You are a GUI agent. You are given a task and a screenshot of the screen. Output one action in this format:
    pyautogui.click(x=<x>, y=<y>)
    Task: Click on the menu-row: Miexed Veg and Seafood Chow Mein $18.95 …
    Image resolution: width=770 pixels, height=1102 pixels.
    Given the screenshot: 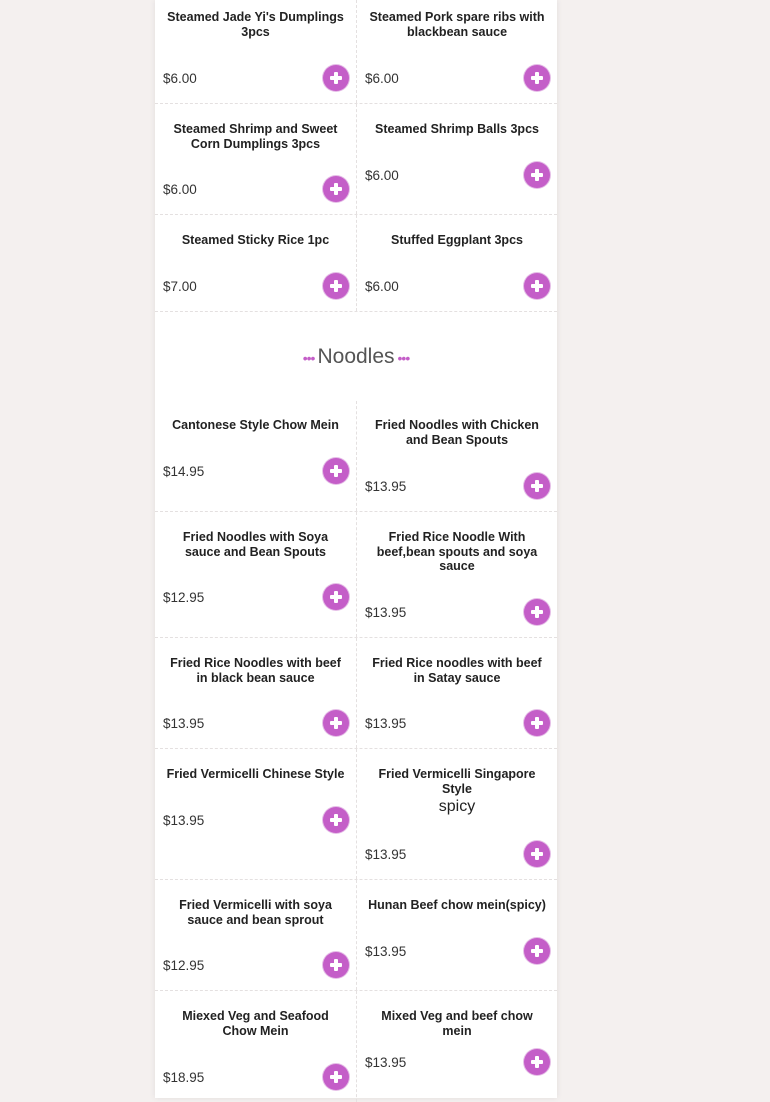 What is the action you would take?
    pyautogui.click(x=356, y=1046)
    